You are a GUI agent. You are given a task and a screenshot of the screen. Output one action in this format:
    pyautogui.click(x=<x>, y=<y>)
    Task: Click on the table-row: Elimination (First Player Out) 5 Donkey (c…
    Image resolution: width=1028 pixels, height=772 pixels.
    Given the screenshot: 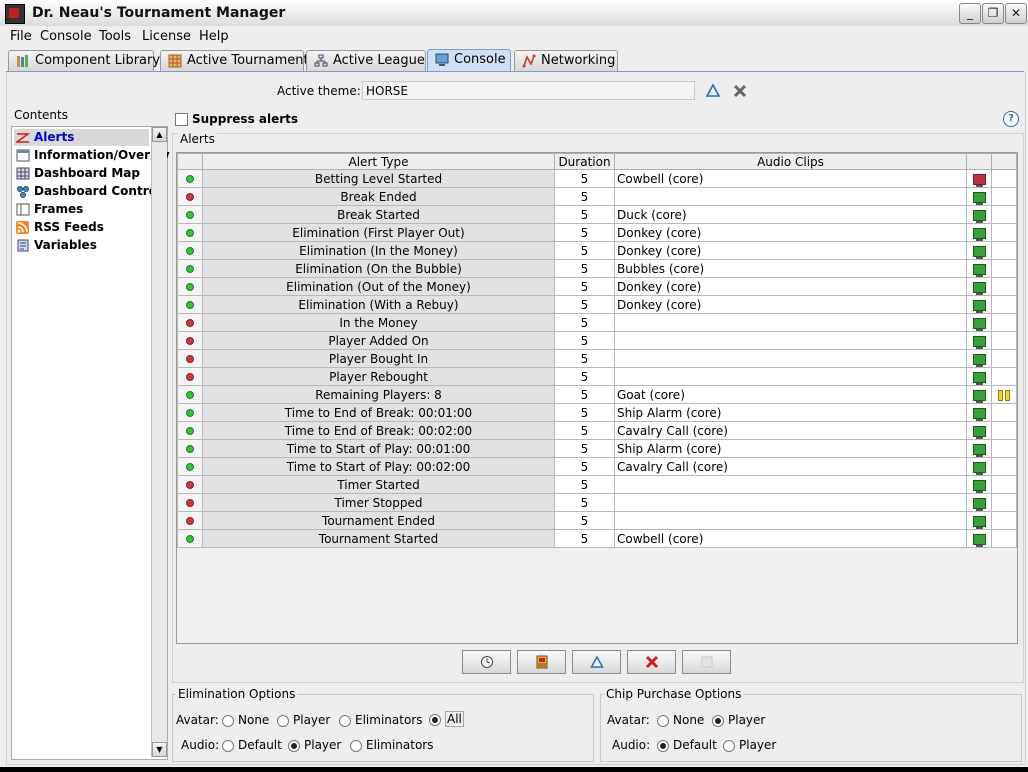 What is the action you would take?
    pyautogui.click(x=597, y=232)
    